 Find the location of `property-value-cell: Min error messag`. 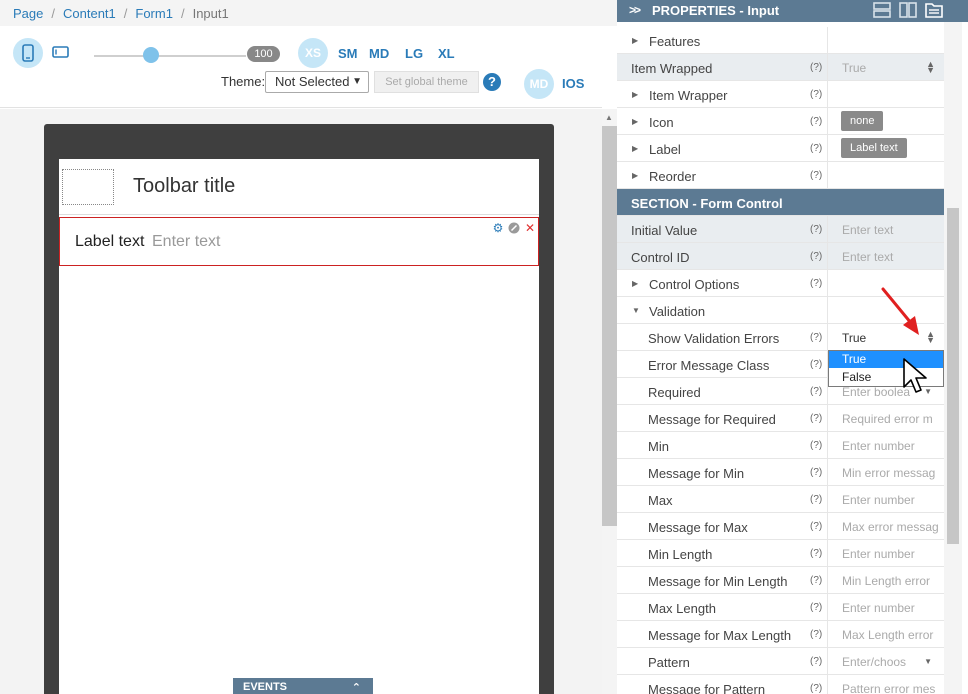

property-value-cell: Min error messag is located at coordinates (885, 472).